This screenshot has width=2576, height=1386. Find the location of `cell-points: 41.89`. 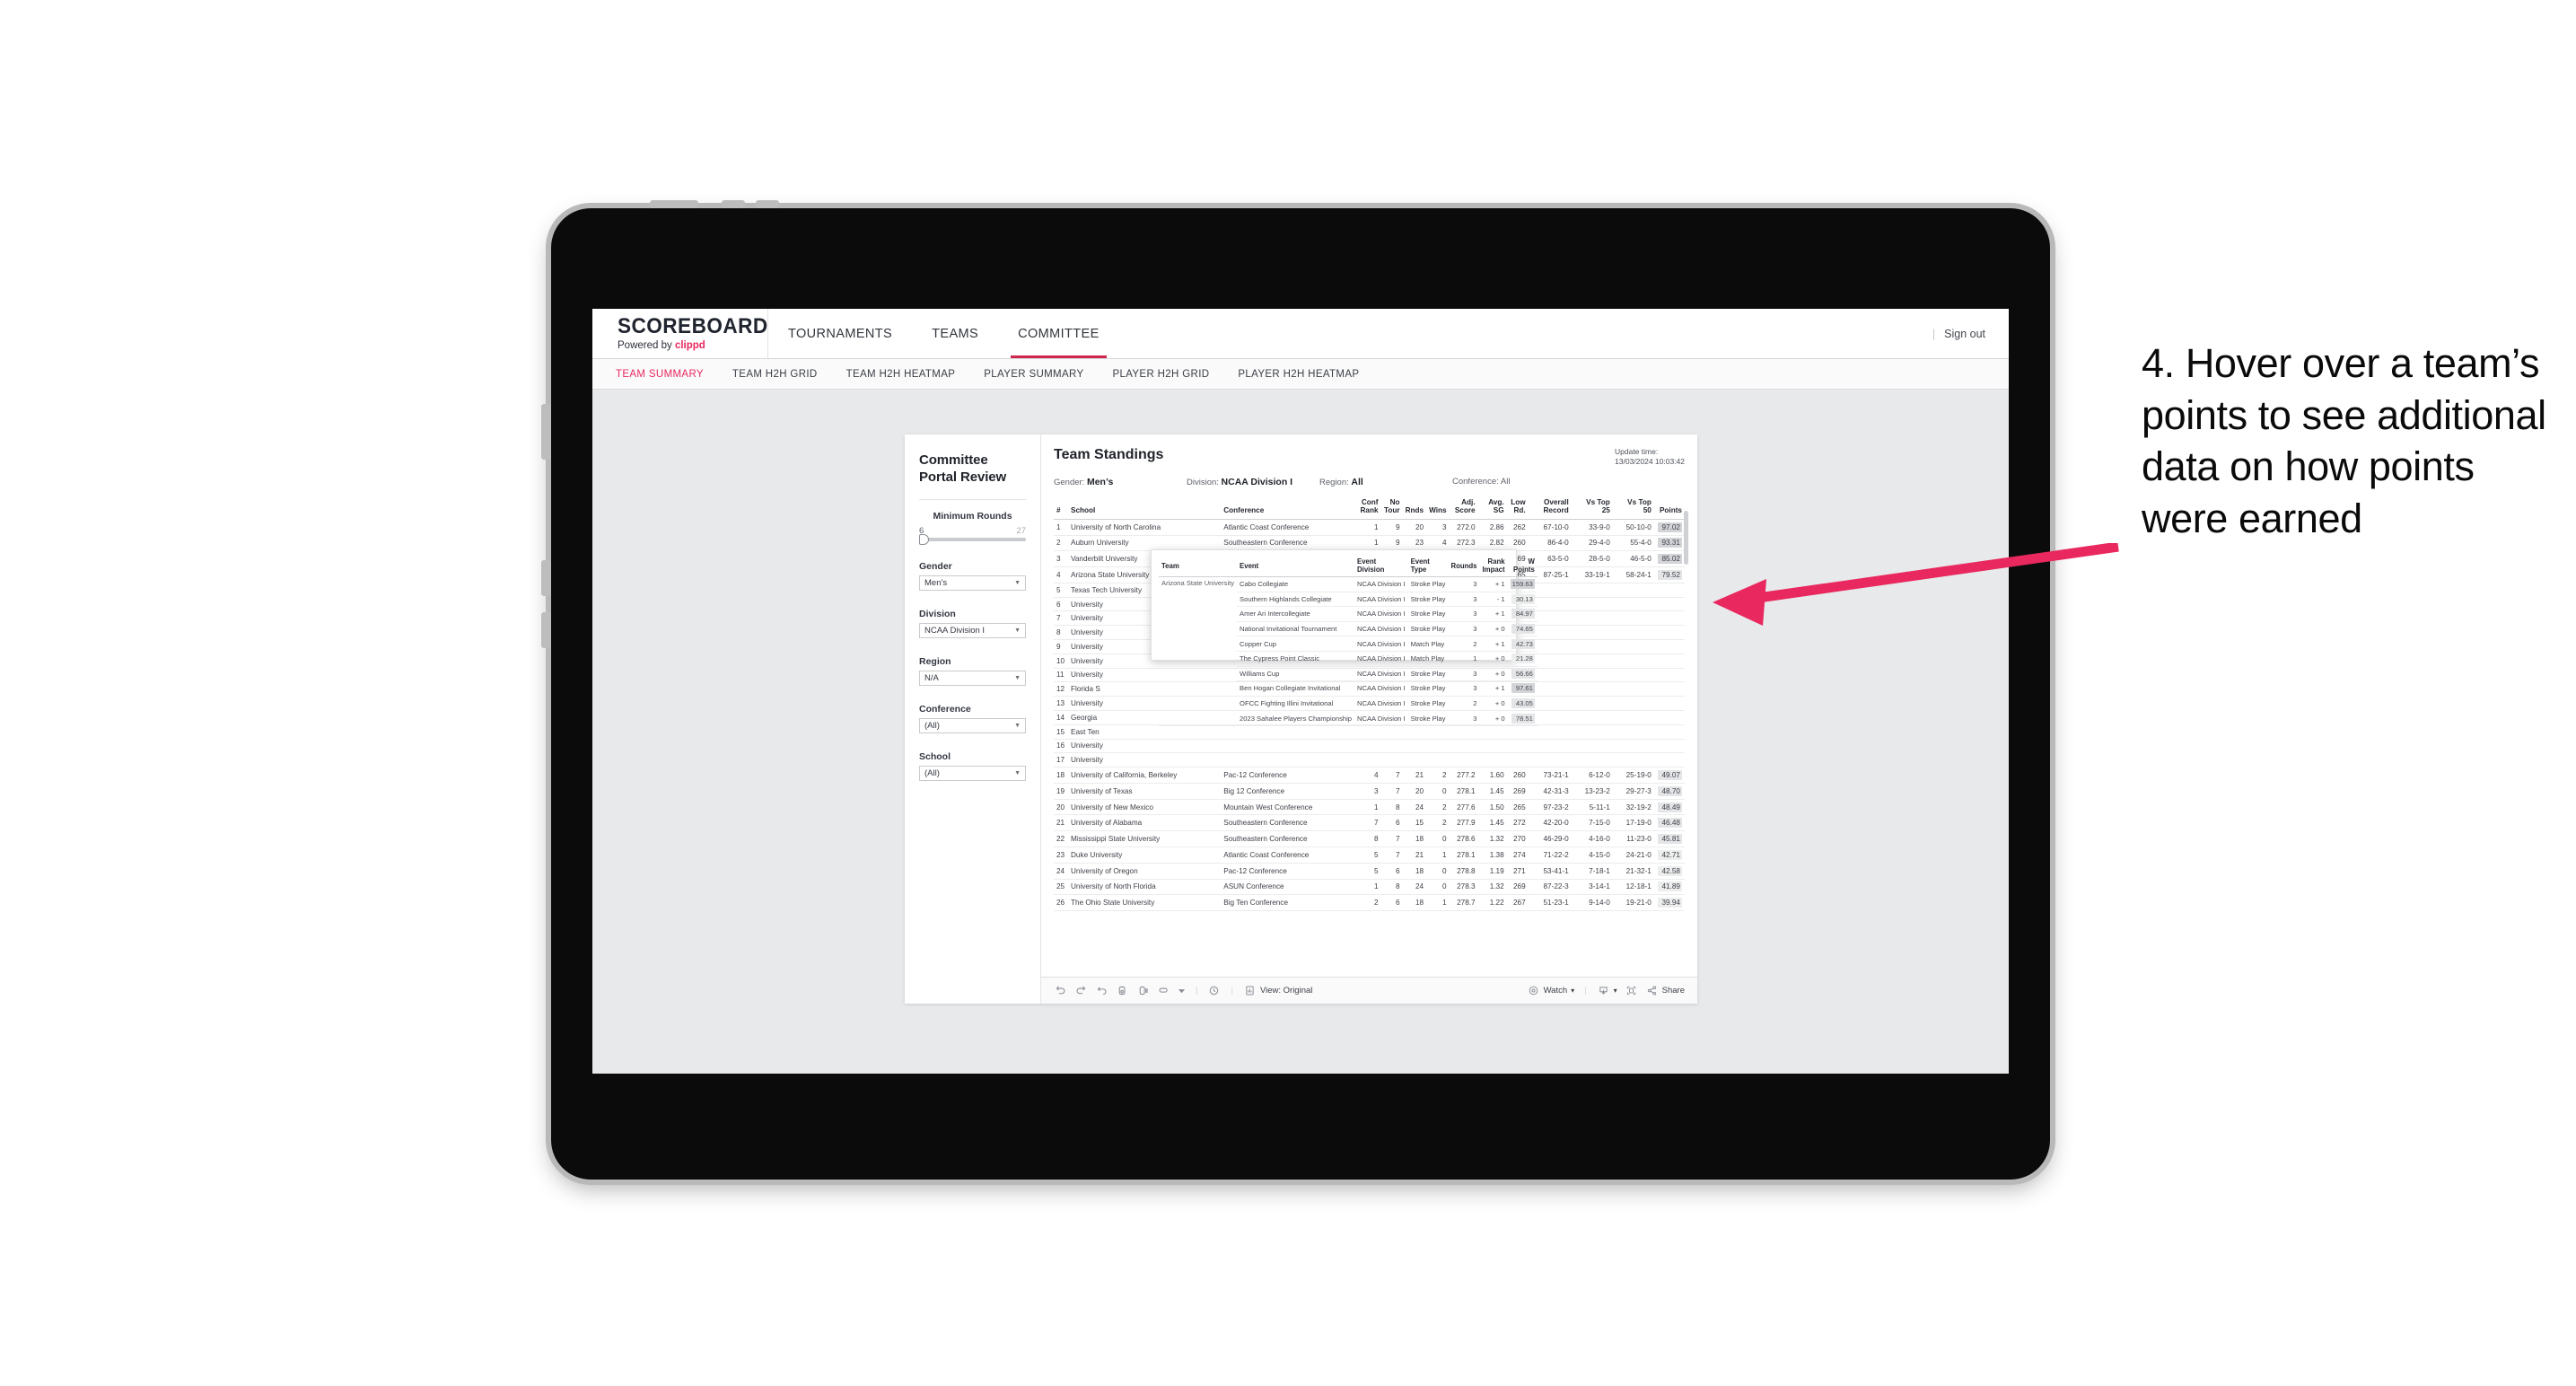

cell-points: 41.89 is located at coordinates (1669, 887).